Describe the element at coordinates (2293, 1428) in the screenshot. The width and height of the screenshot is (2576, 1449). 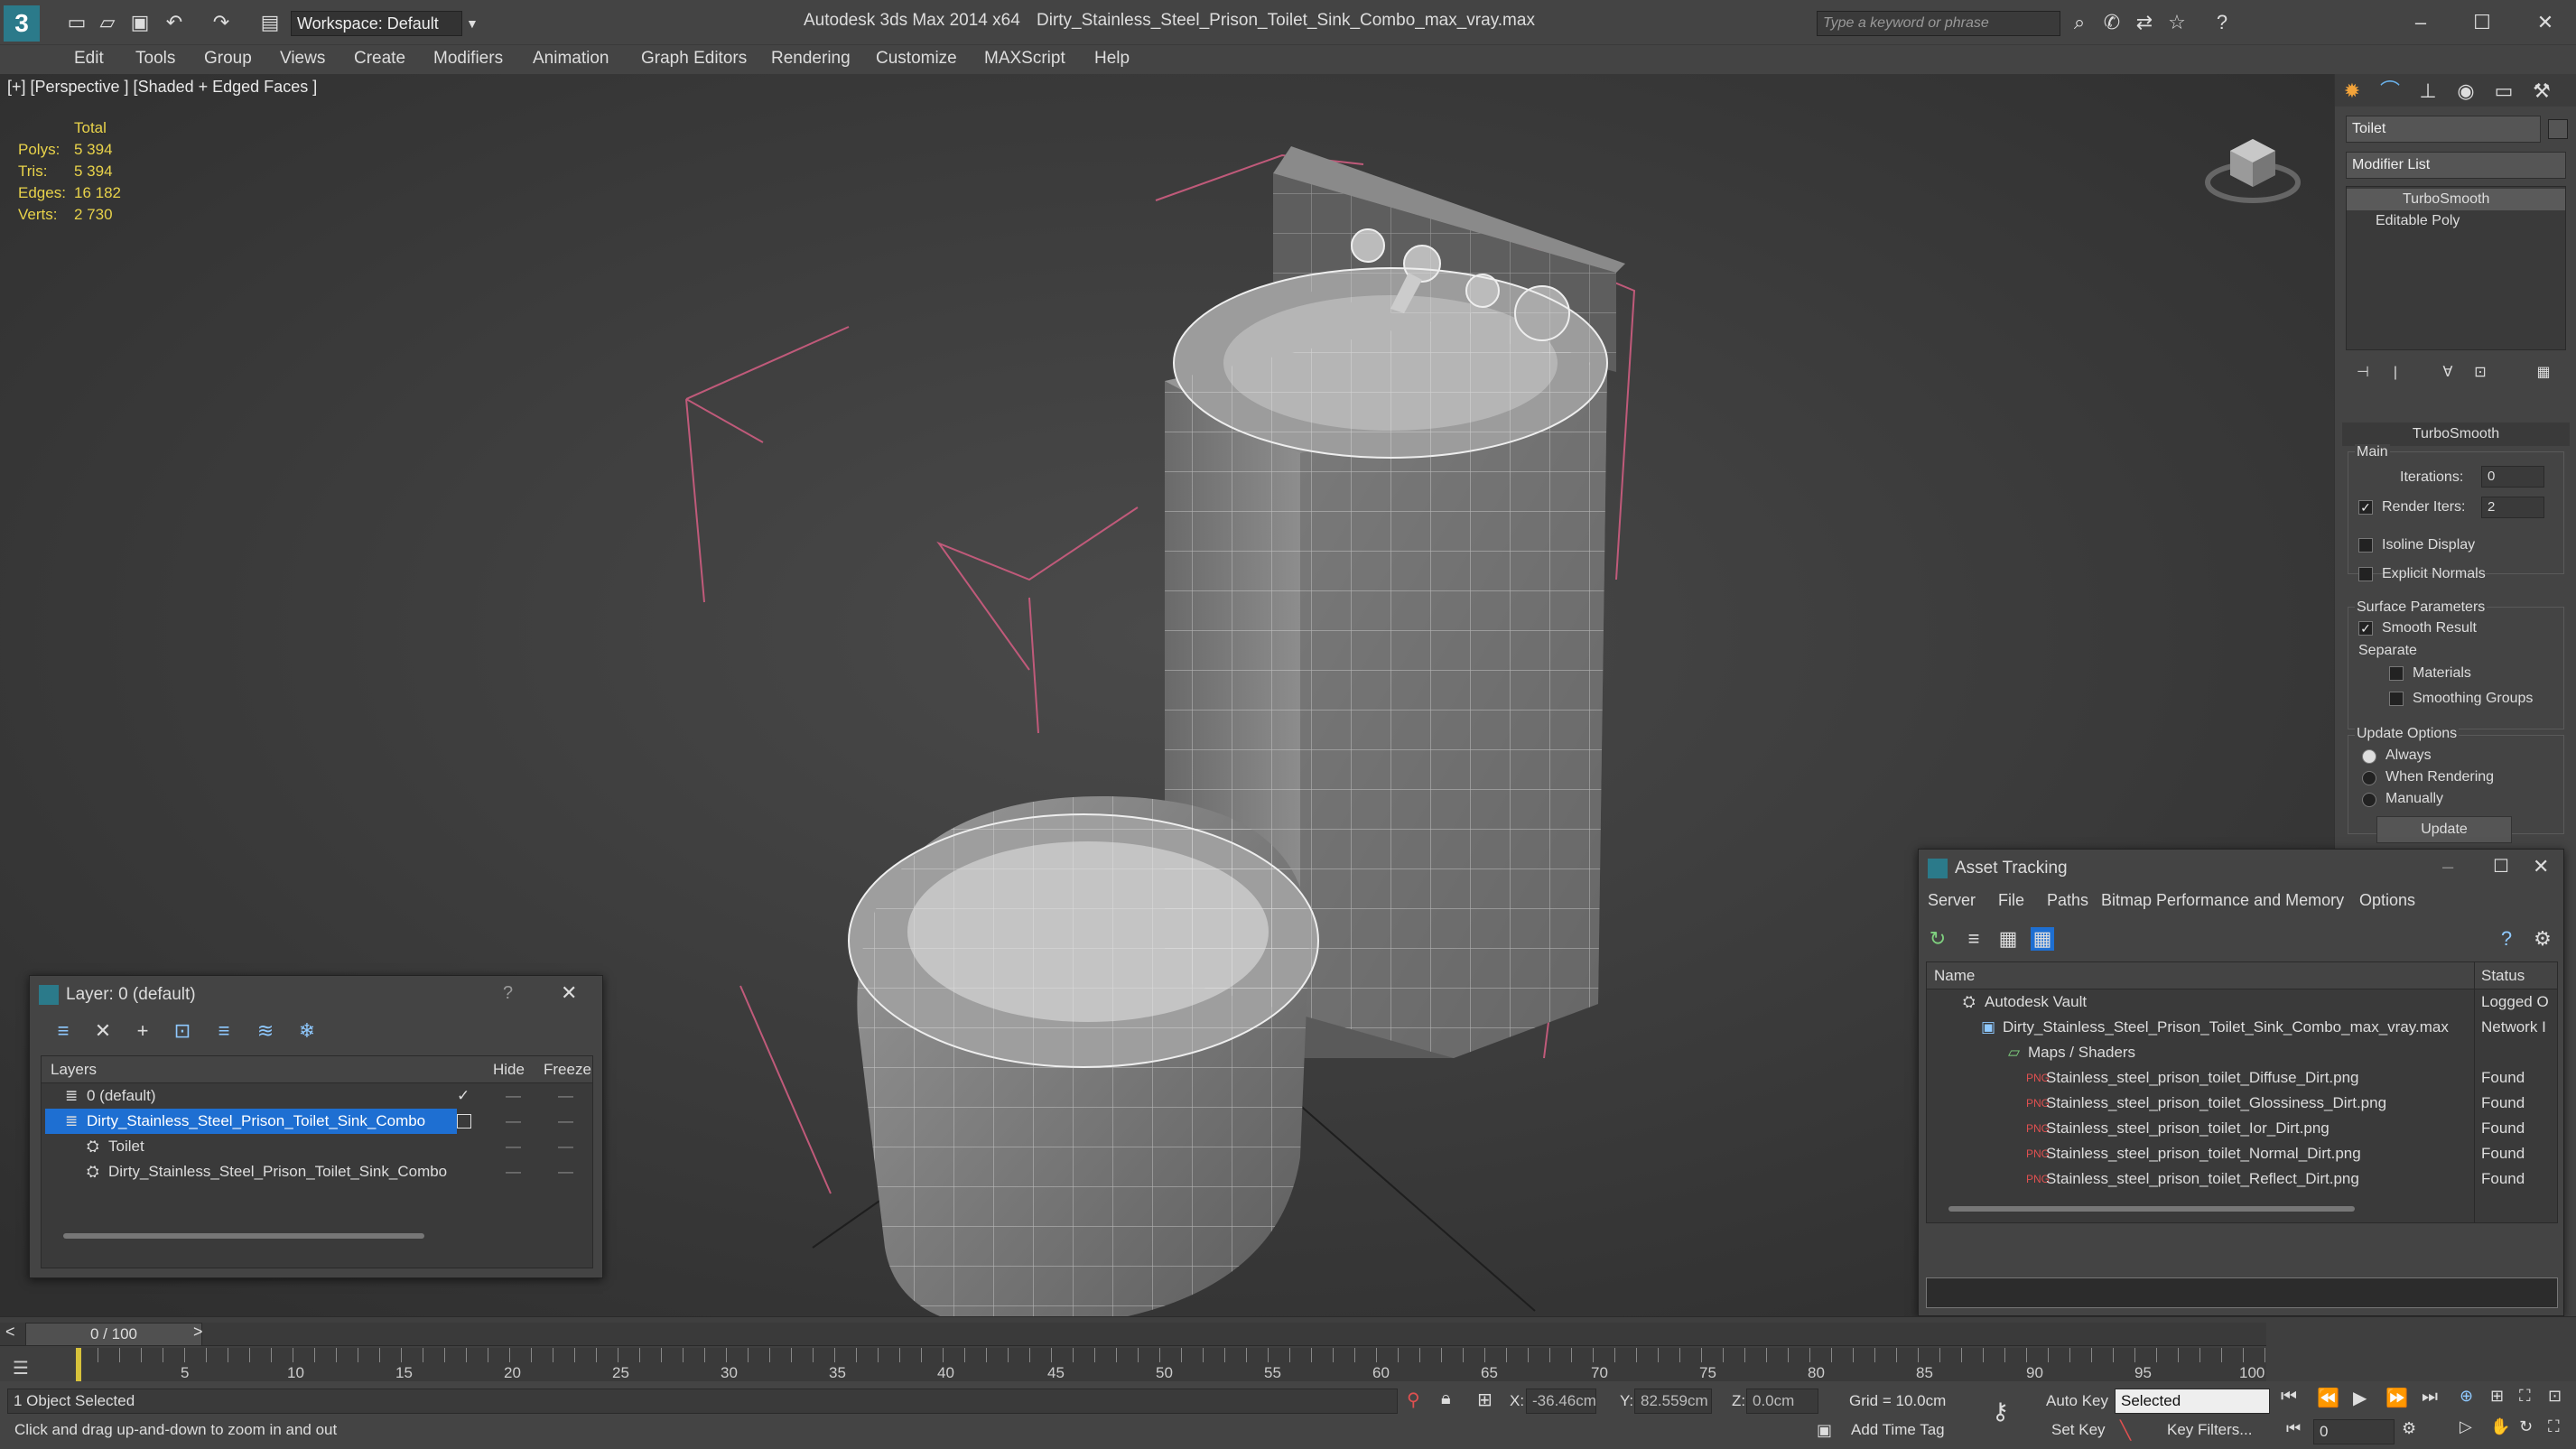
I see `key-mode-toggle-icon: ⏮` at that location.